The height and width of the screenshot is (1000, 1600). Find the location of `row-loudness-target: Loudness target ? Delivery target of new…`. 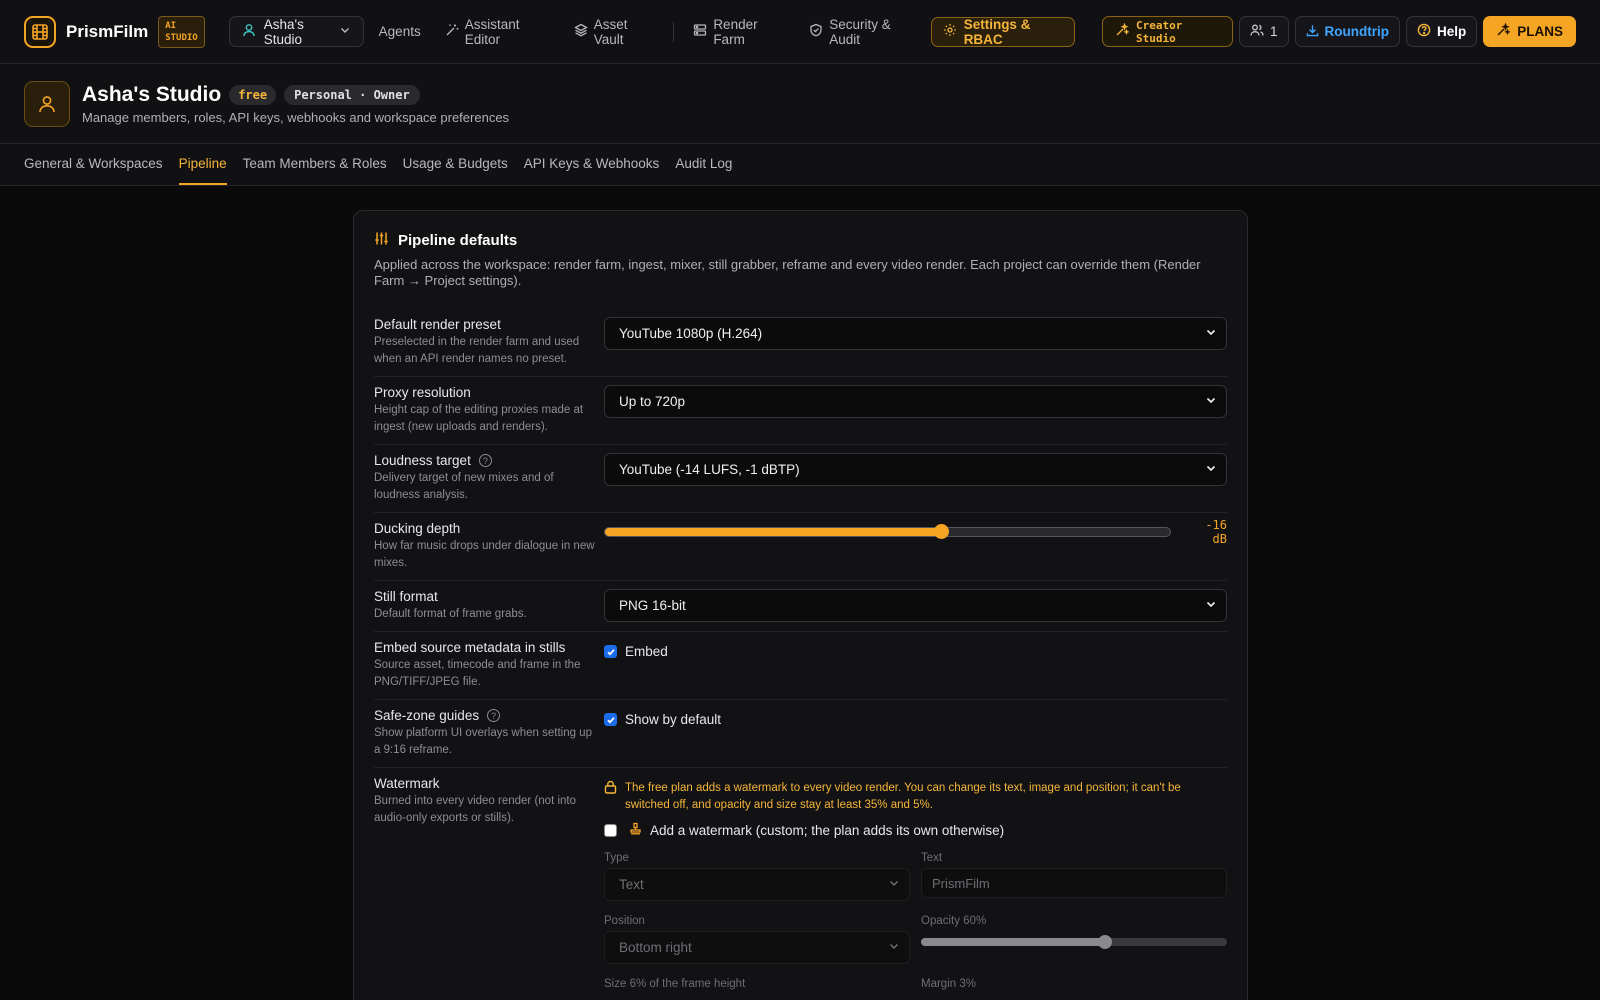

row-loudness-target: Loudness target ? Delivery target of new… is located at coordinates (800, 479).